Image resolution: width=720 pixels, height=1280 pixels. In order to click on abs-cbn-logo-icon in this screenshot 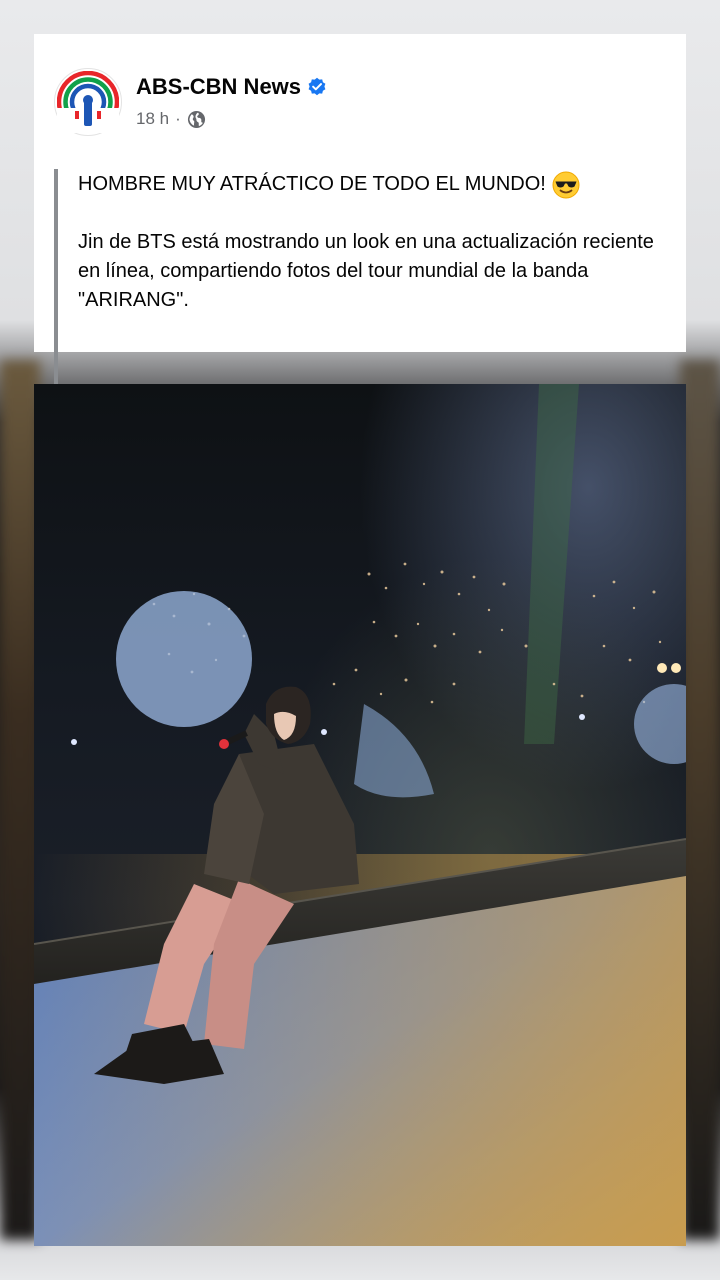, I will do `click(88, 102)`.